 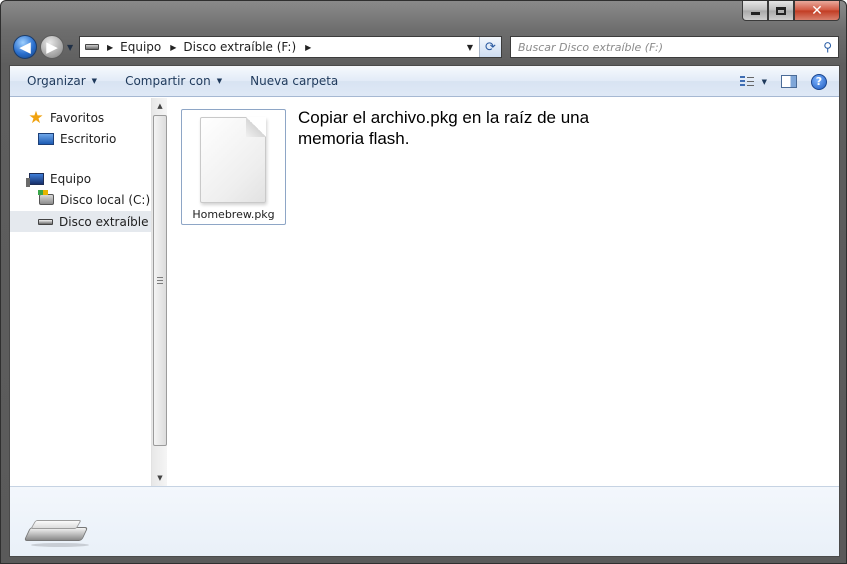 I want to click on address-dropdown-button: ▼, so click(x=470, y=47).